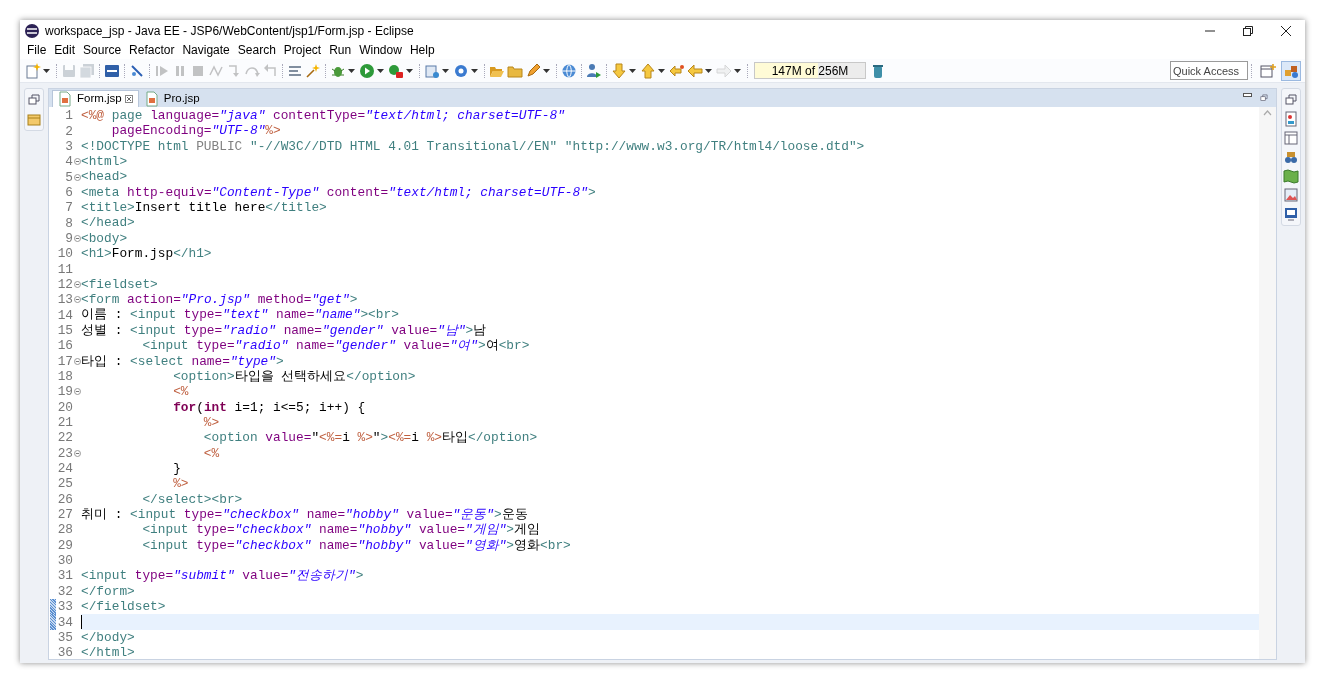  What do you see at coordinates (64, 576) in the screenshot?
I see `line-number: 31` at bounding box center [64, 576].